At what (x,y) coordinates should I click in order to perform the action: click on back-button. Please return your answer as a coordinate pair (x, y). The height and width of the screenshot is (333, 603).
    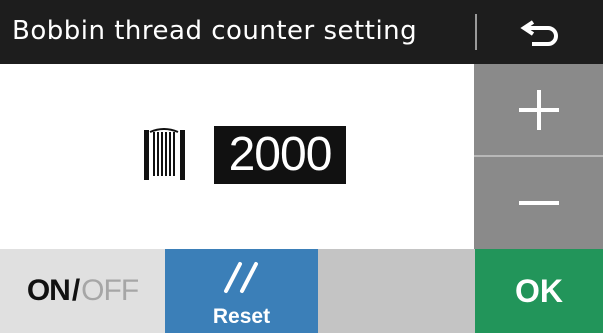
    Looking at the image, I should click on (540, 32).